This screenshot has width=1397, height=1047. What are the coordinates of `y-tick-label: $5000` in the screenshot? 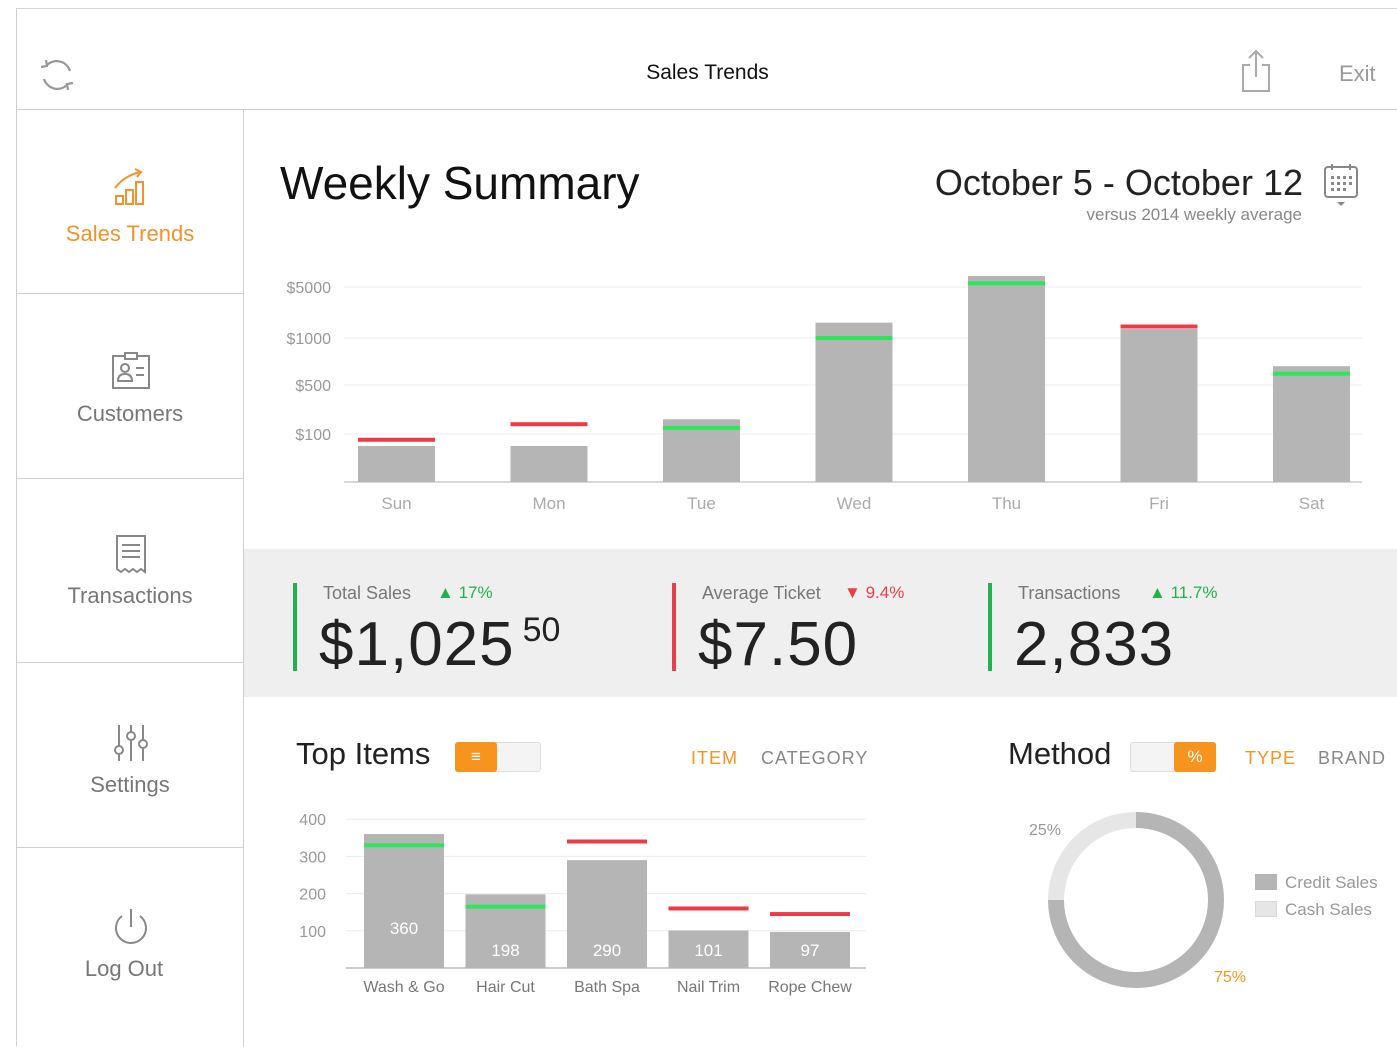 It's located at (309, 288).